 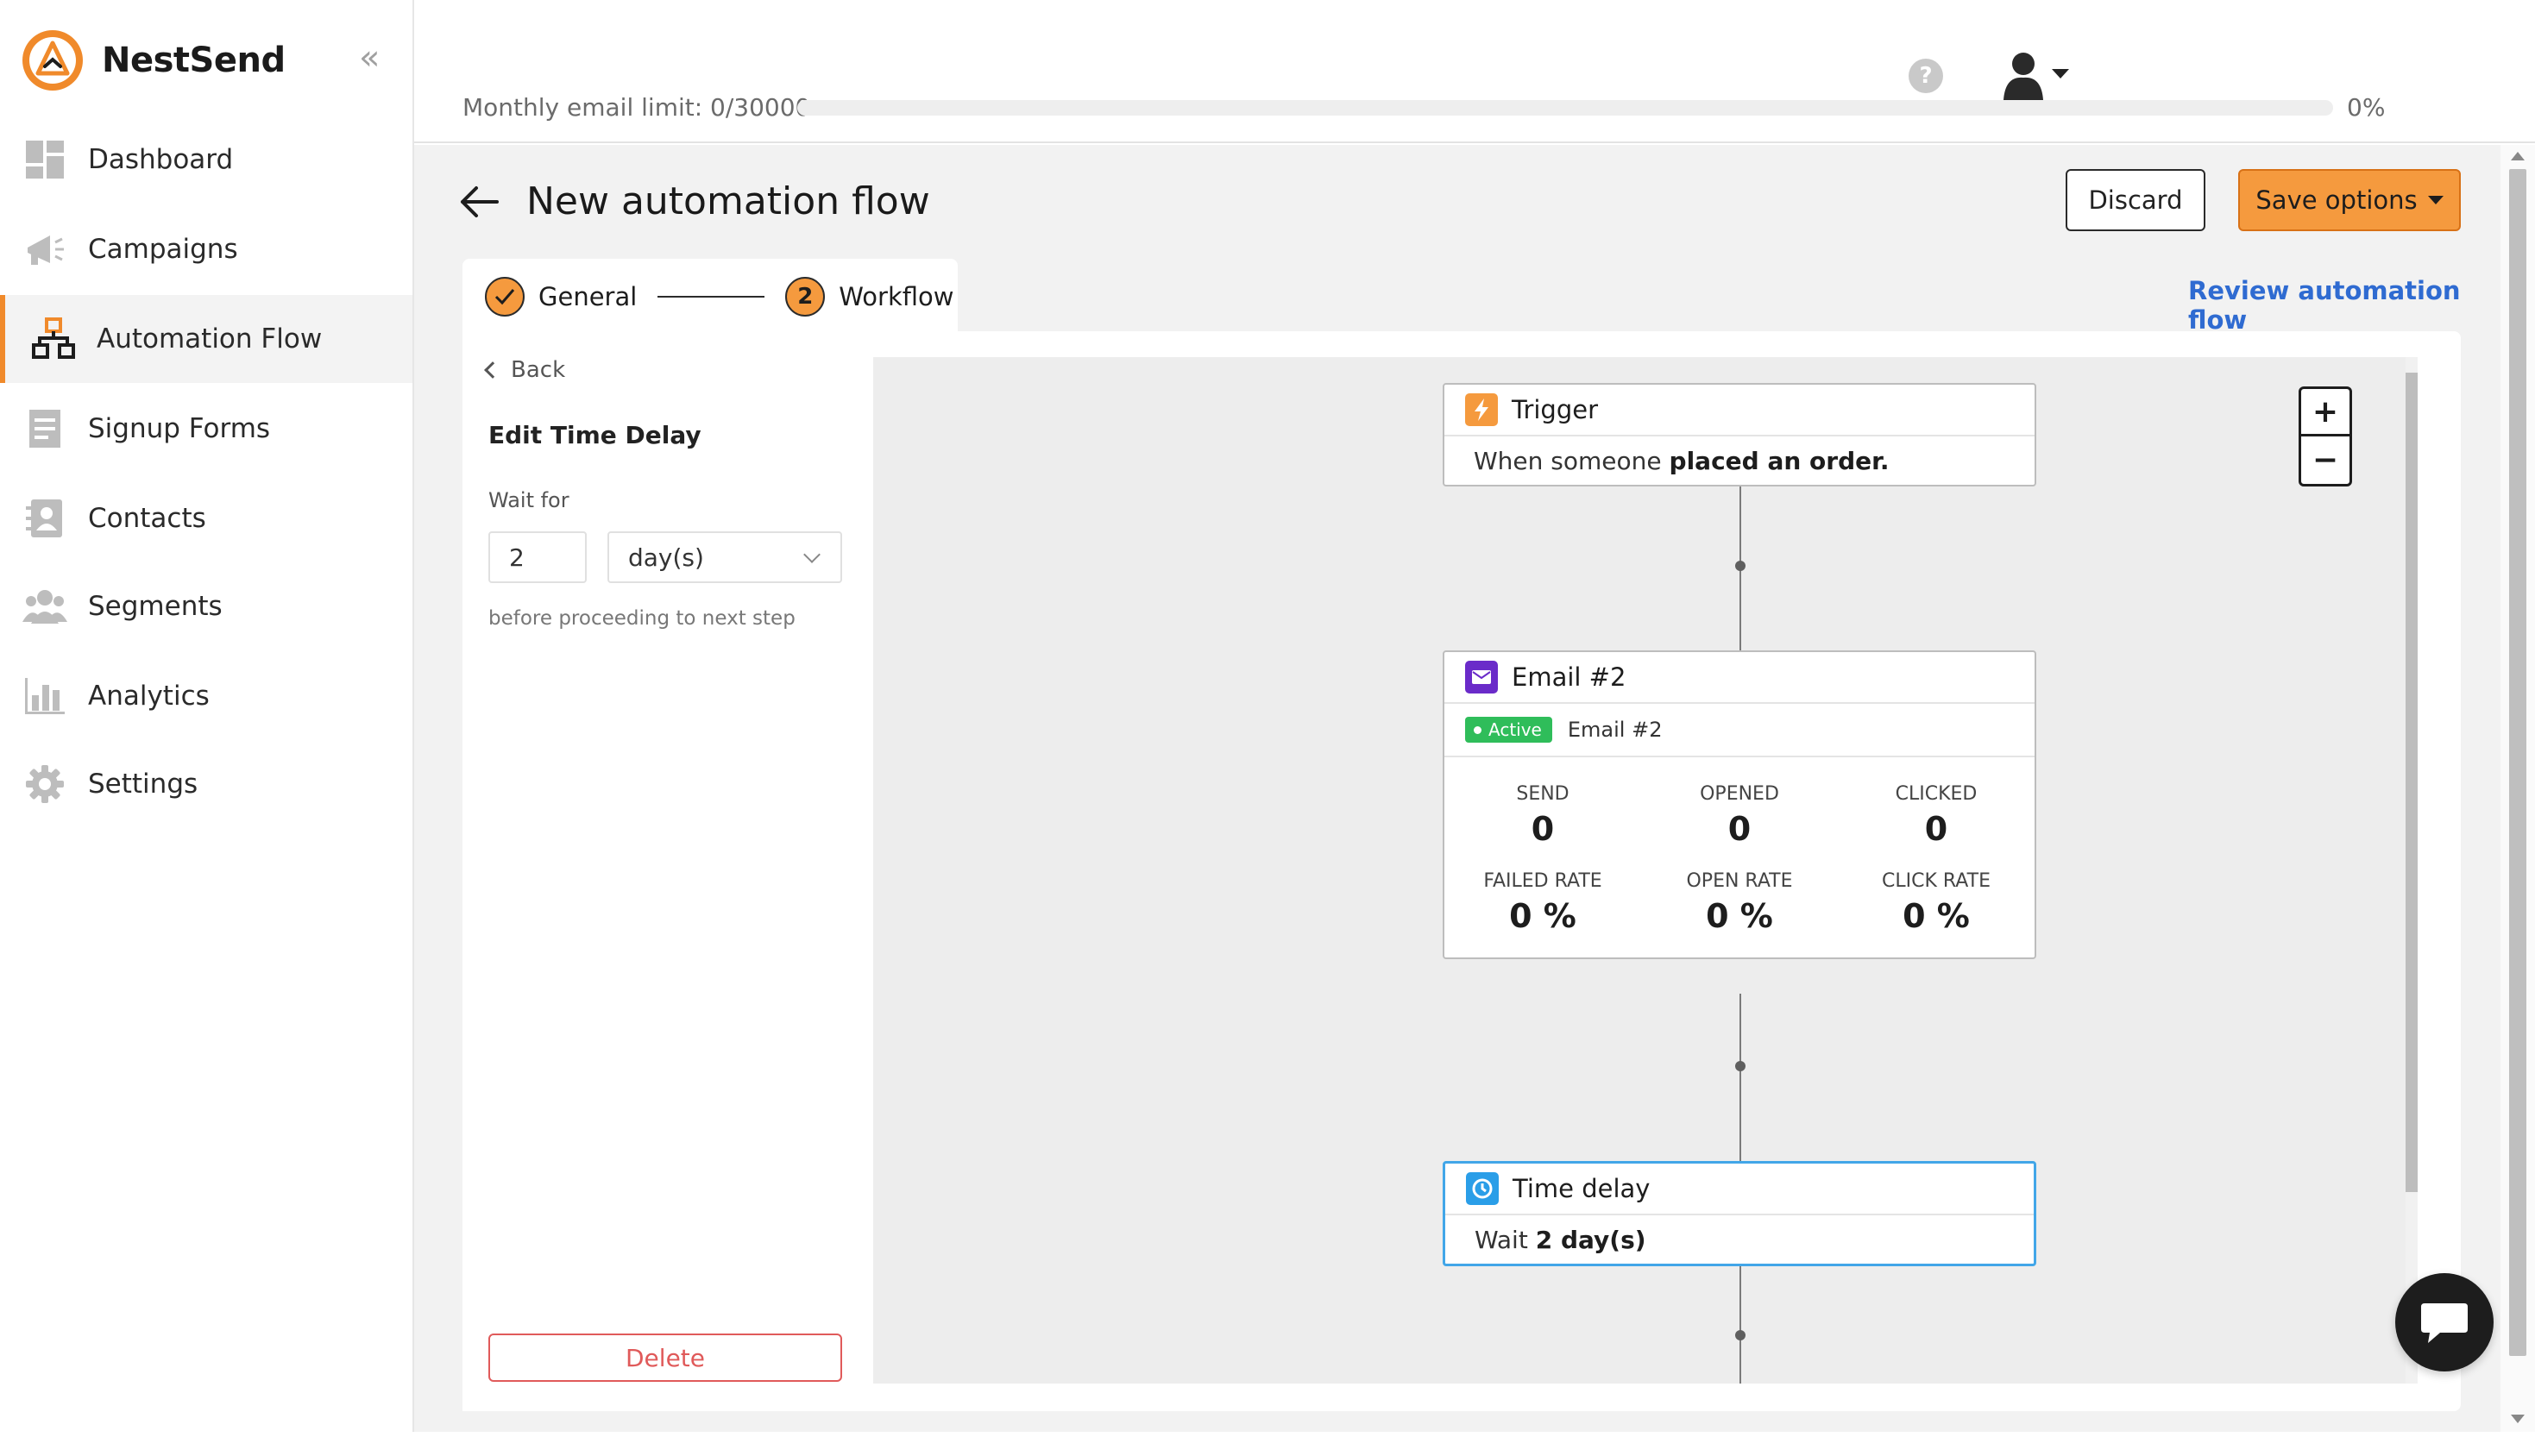 What do you see at coordinates (505, 297) in the screenshot?
I see `check-icon` at bounding box center [505, 297].